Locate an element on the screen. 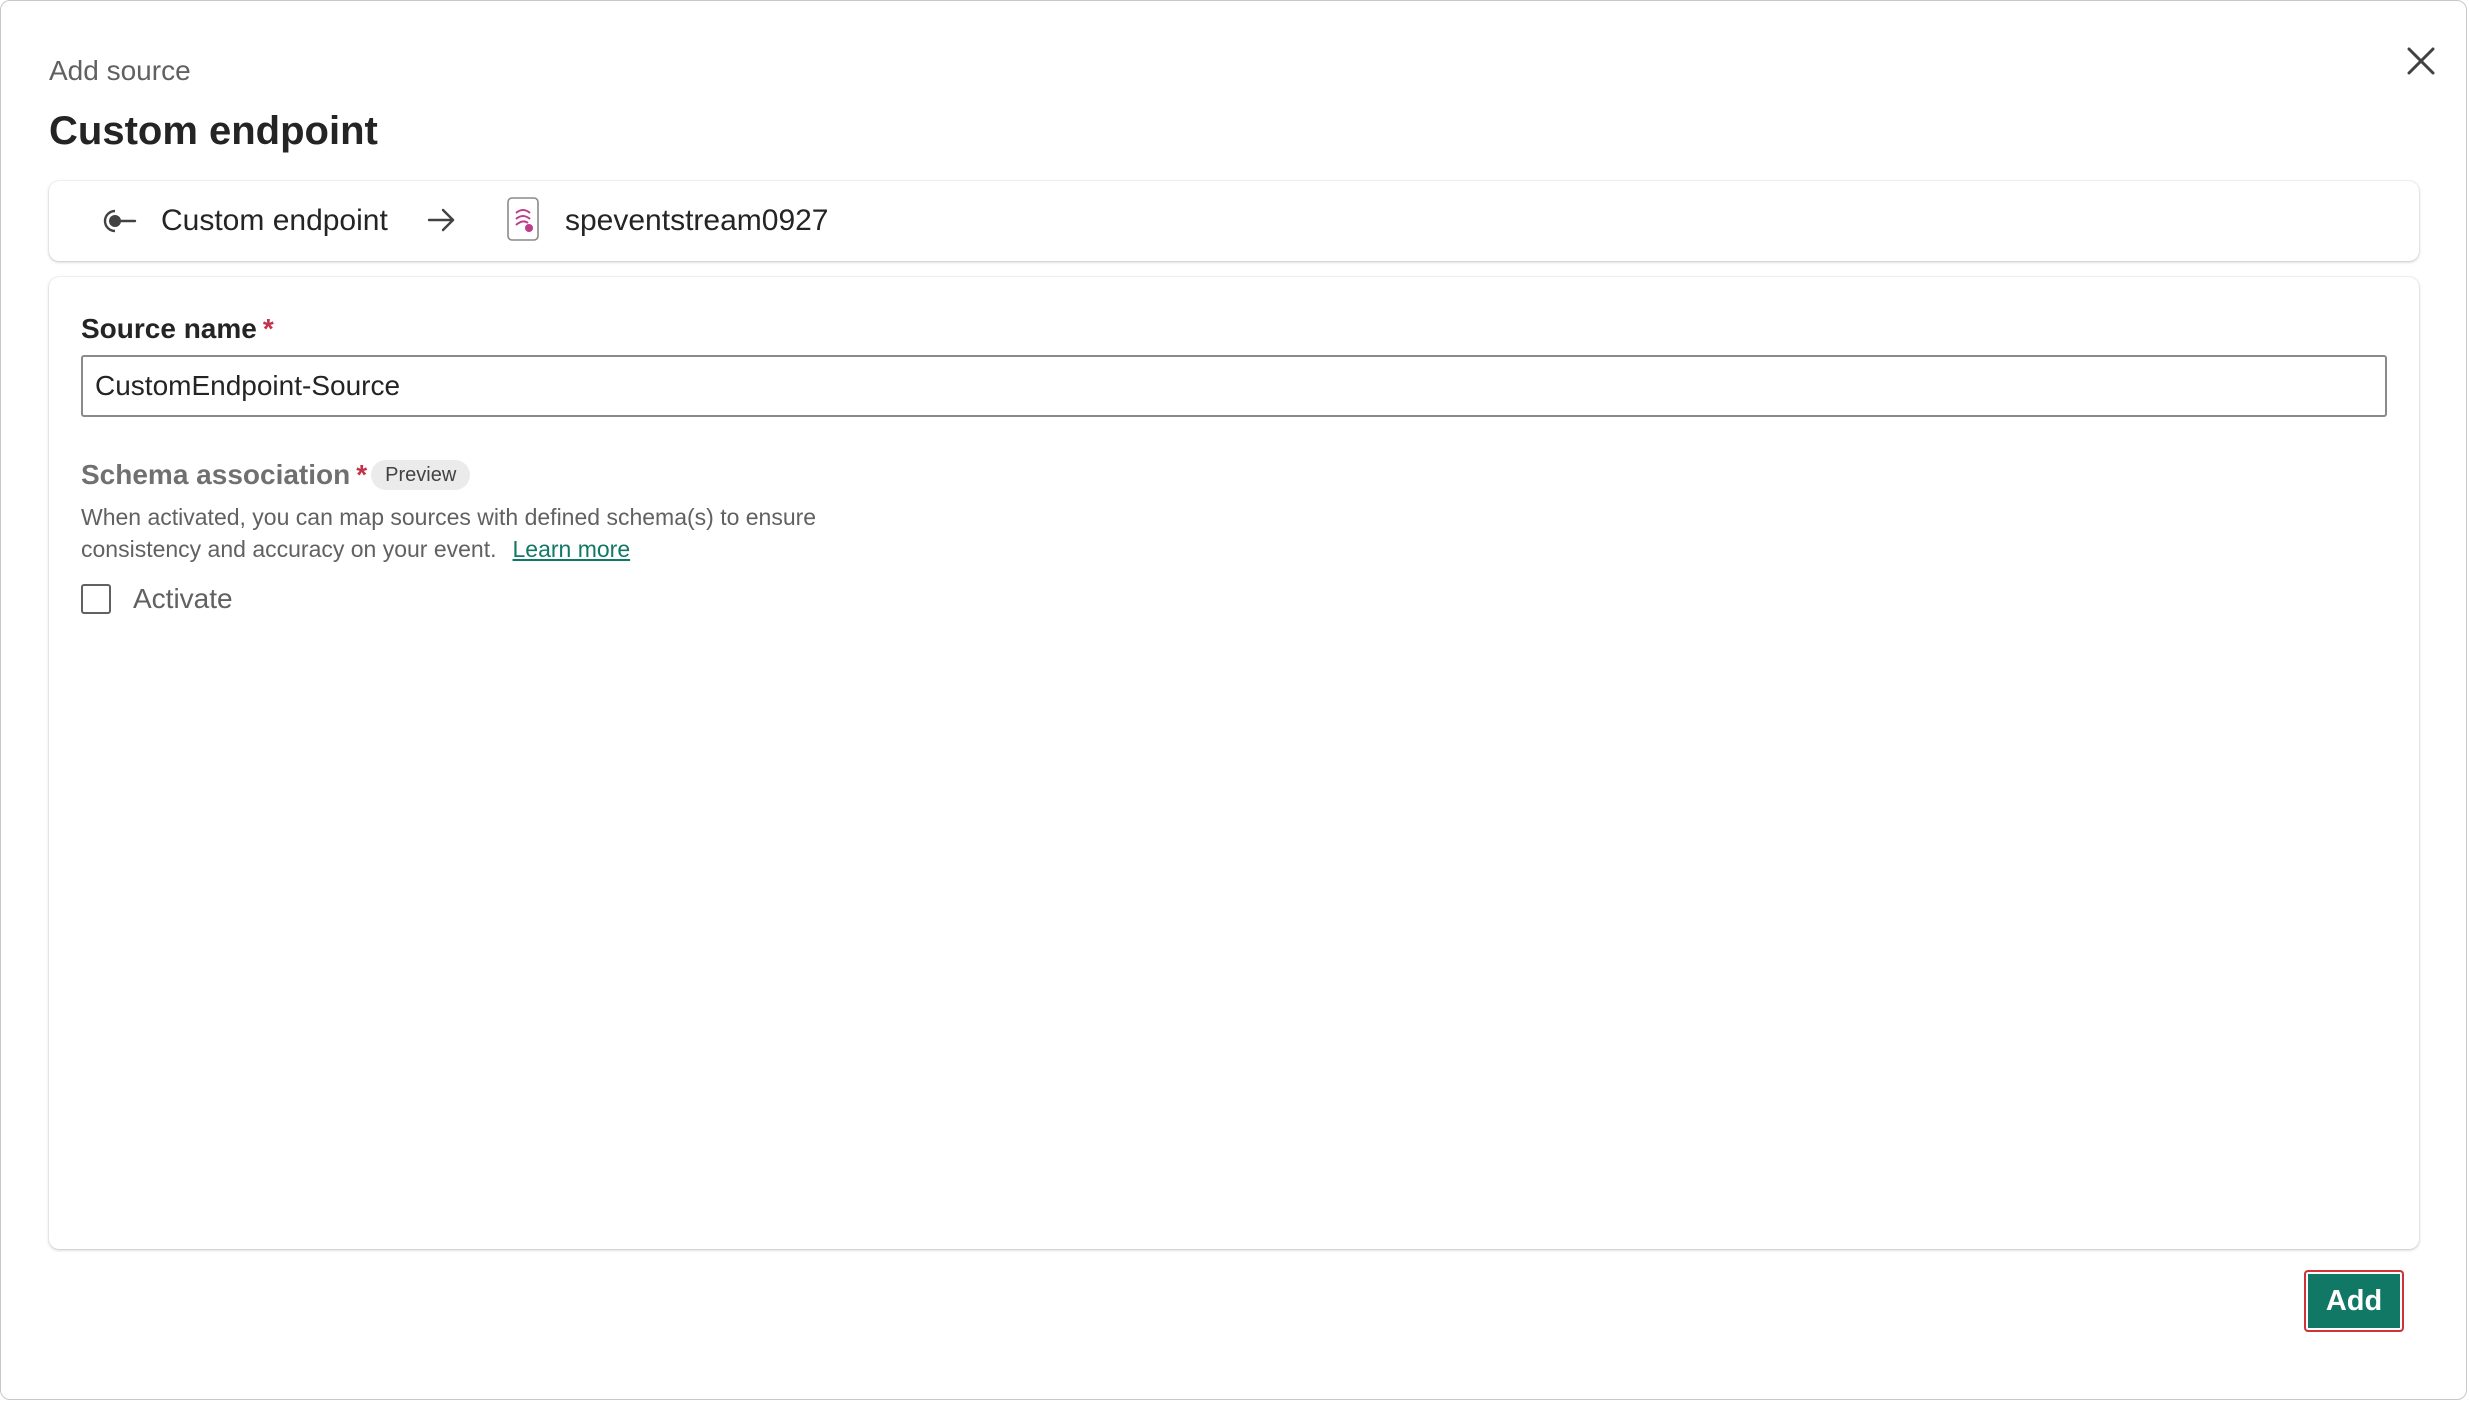 Image resolution: width=2469 pixels, height=1402 pixels. custom-endpoint-icon is located at coordinates (120, 221).